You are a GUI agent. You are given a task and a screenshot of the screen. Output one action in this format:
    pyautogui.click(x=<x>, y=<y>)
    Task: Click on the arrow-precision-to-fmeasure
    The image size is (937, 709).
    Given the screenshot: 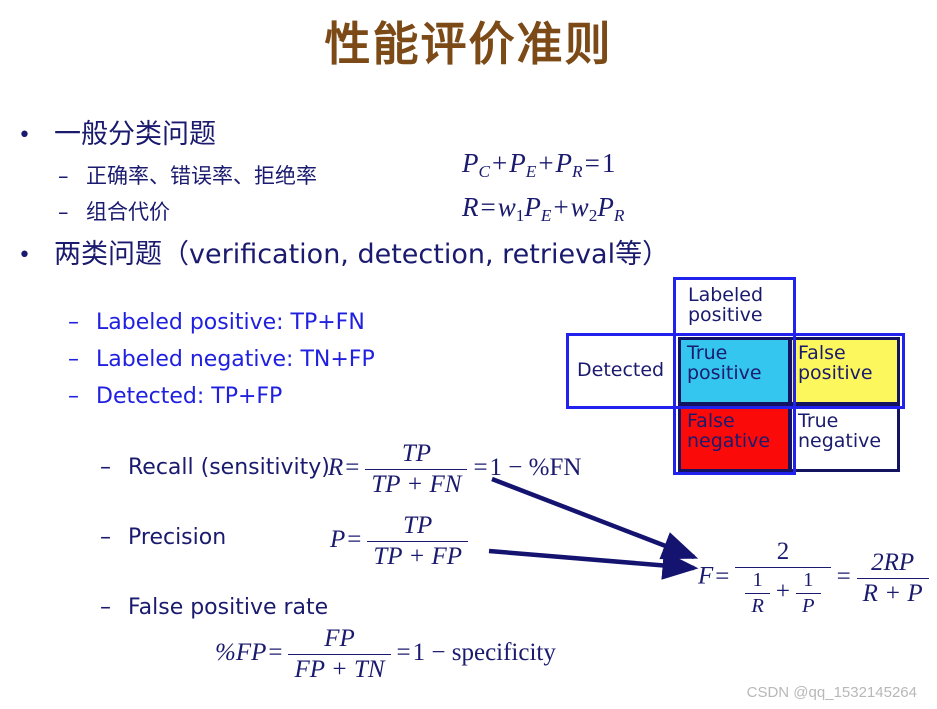 What is the action you would take?
    pyautogui.click(x=593, y=564)
    